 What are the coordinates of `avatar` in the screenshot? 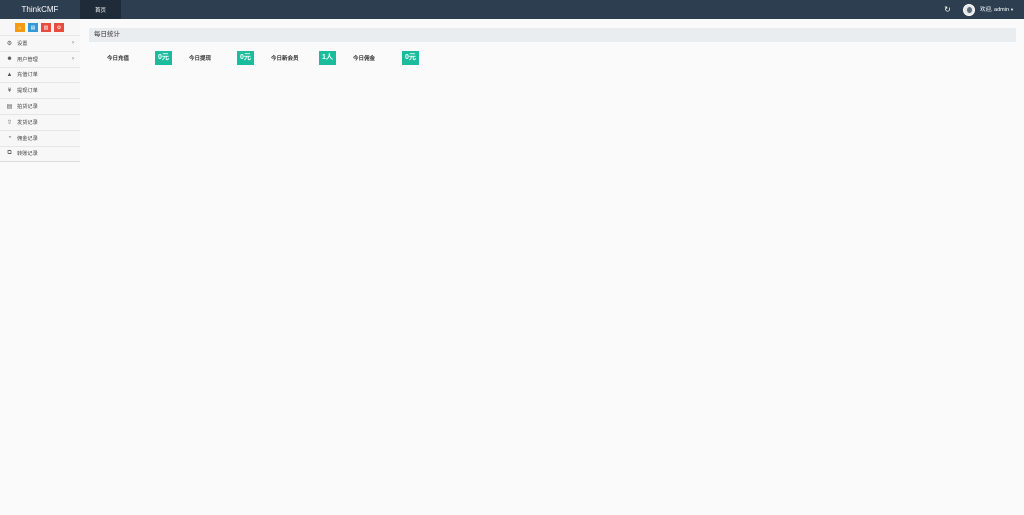 It's located at (969, 10).